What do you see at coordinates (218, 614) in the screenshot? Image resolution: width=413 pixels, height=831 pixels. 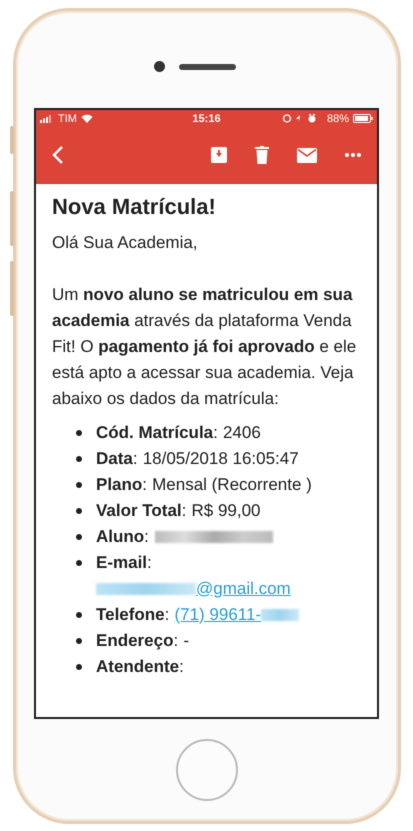 I see `detail-link: (71) 99611-` at bounding box center [218, 614].